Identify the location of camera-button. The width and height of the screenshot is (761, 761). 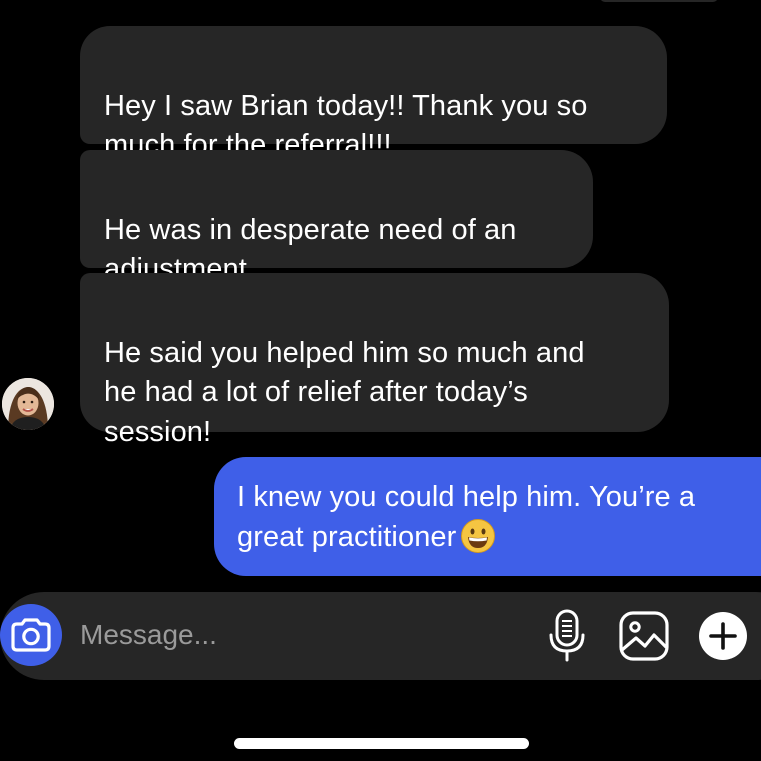
(31, 635).